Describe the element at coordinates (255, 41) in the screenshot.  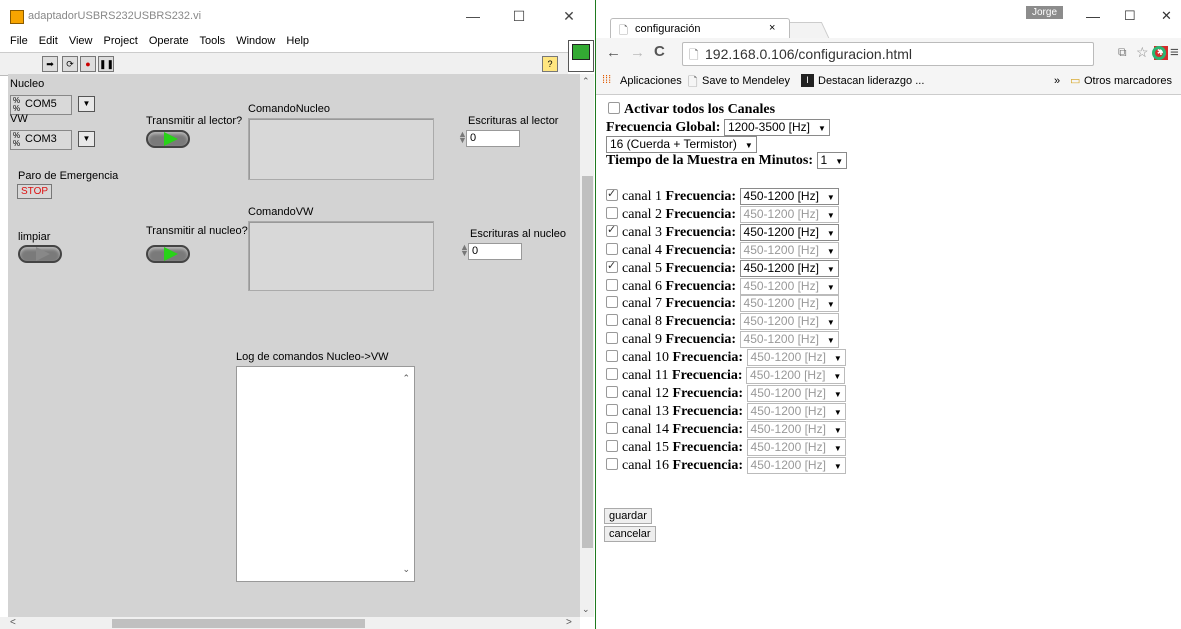
I see `menu-window: Window` at that location.